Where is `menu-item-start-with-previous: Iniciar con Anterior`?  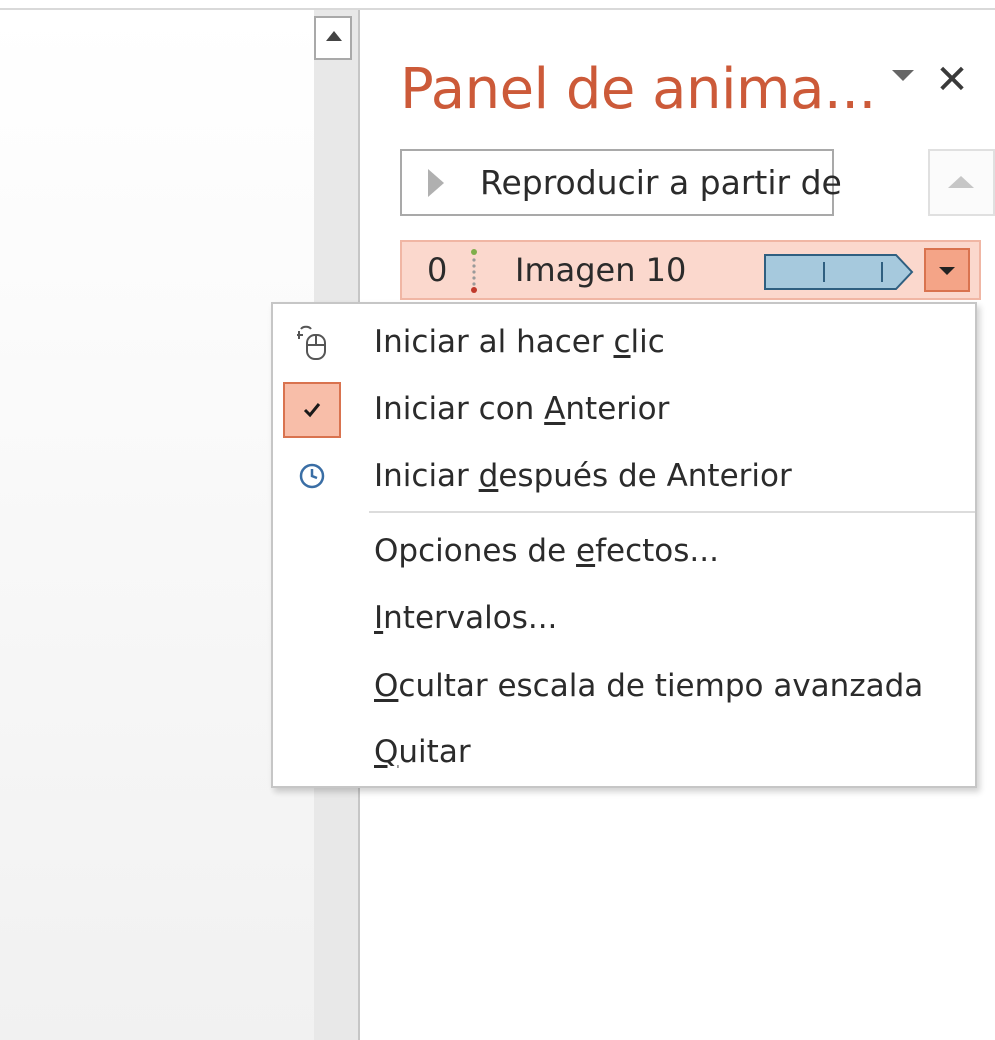
menu-item-start-with-previous: Iniciar con Anterior is located at coordinates (624, 409).